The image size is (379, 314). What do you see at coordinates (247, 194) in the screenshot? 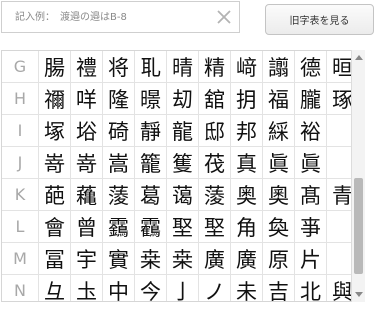
I see `character-cell: 奥` at bounding box center [247, 194].